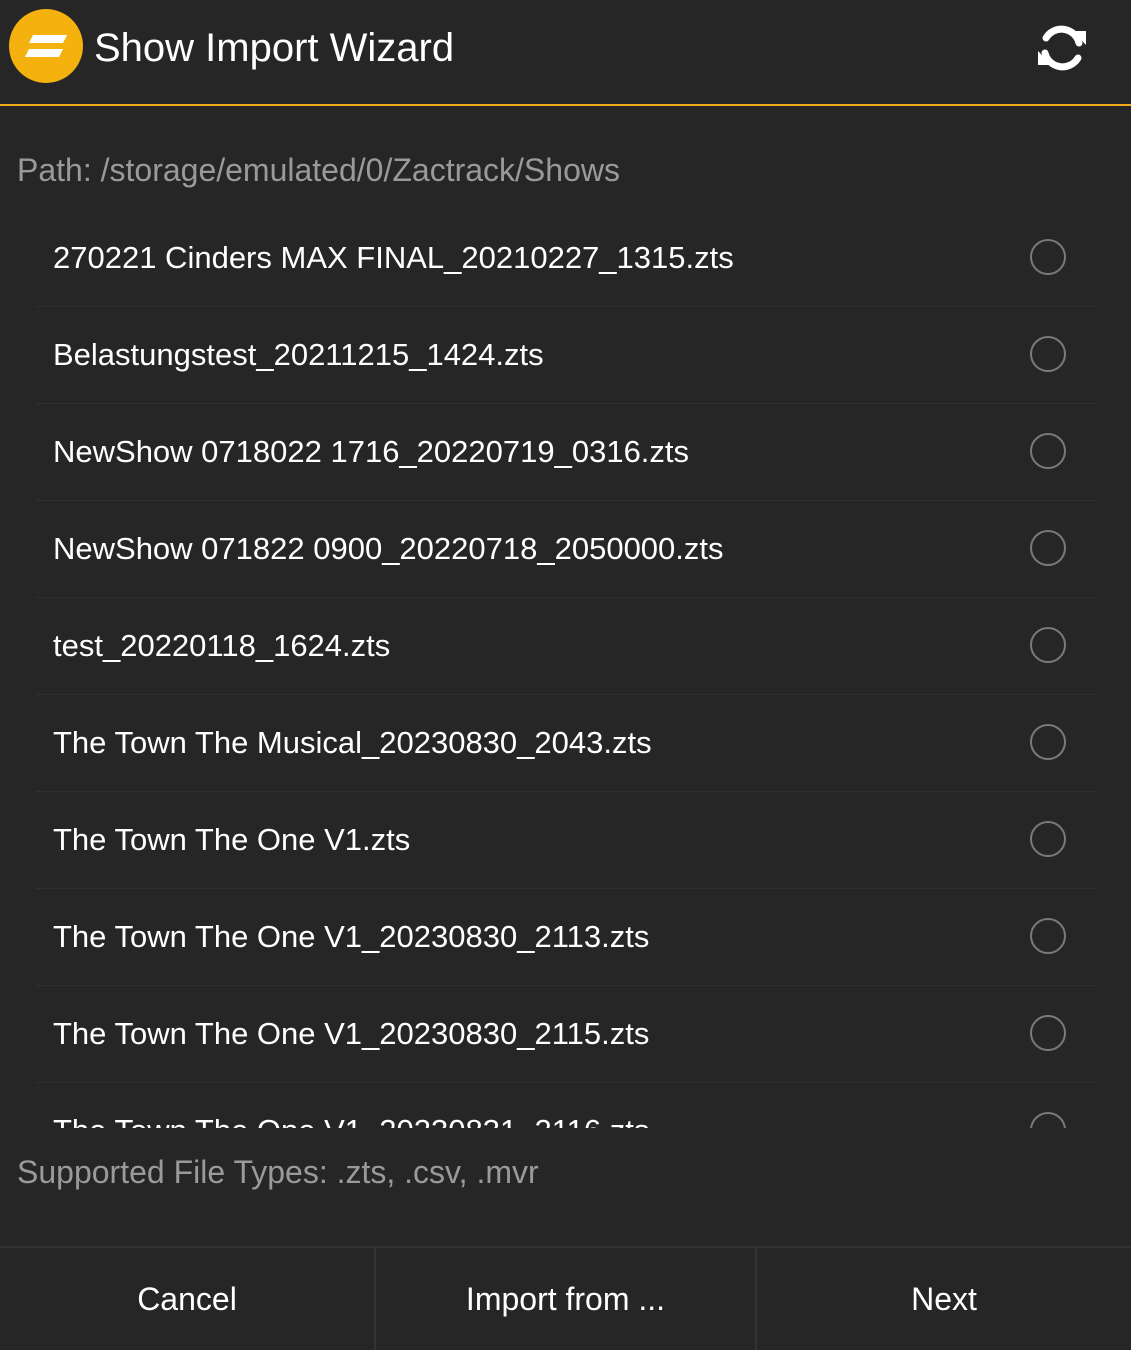 The height and width of the screenshot is (1350, 1131). I want to click on file-name: The Town The One V1_20230830_2113.zts, so click(351, 936).